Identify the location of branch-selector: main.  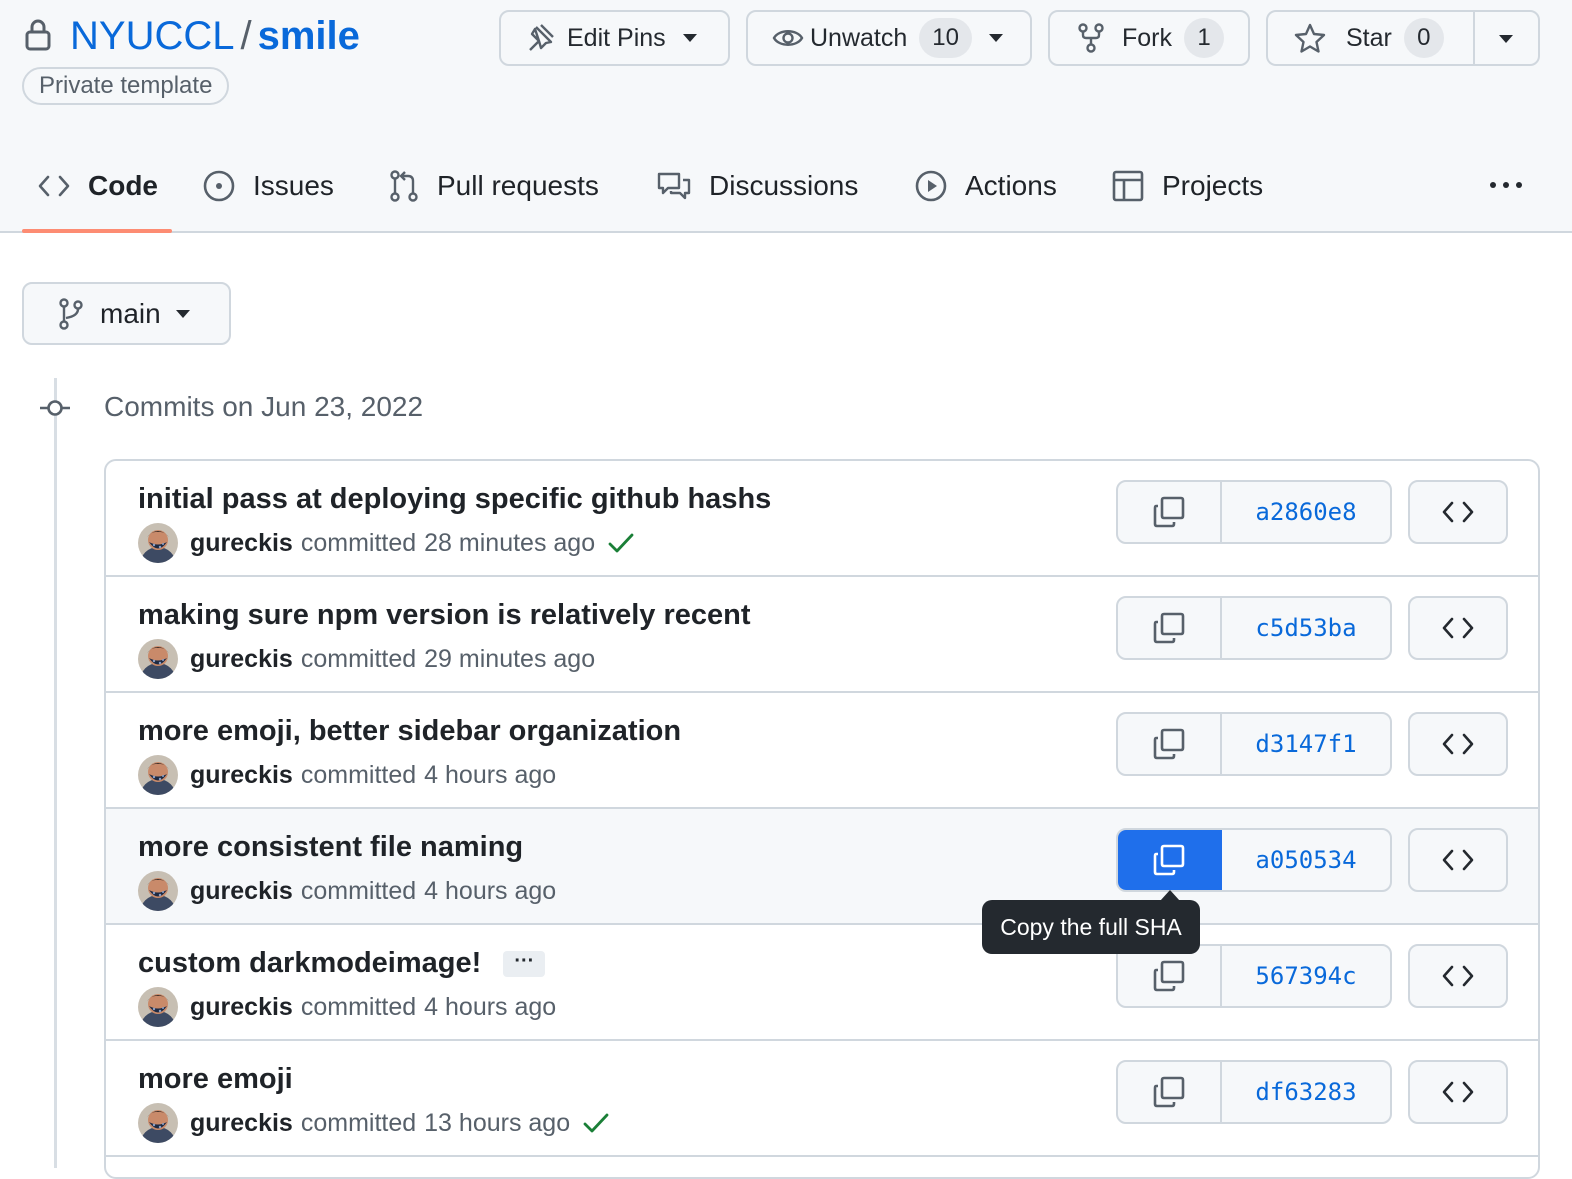
(126, 313).